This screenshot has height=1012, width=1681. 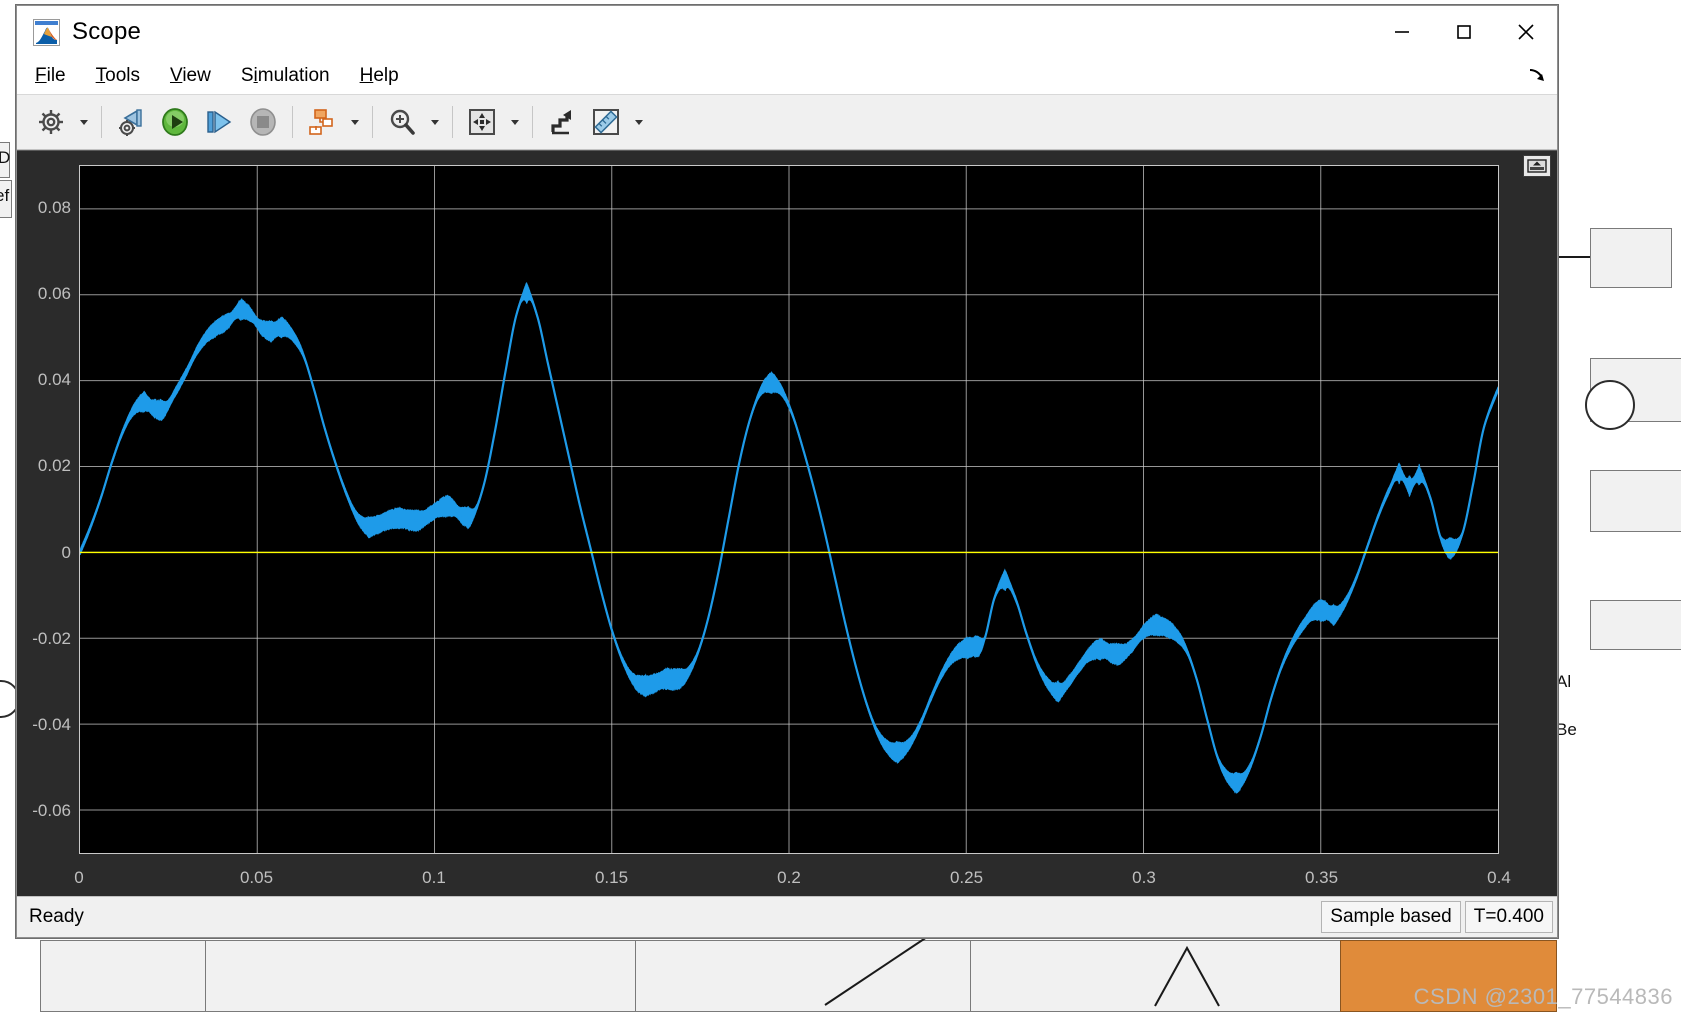 I want to click on close-icon, so click(x=1526, y=32).